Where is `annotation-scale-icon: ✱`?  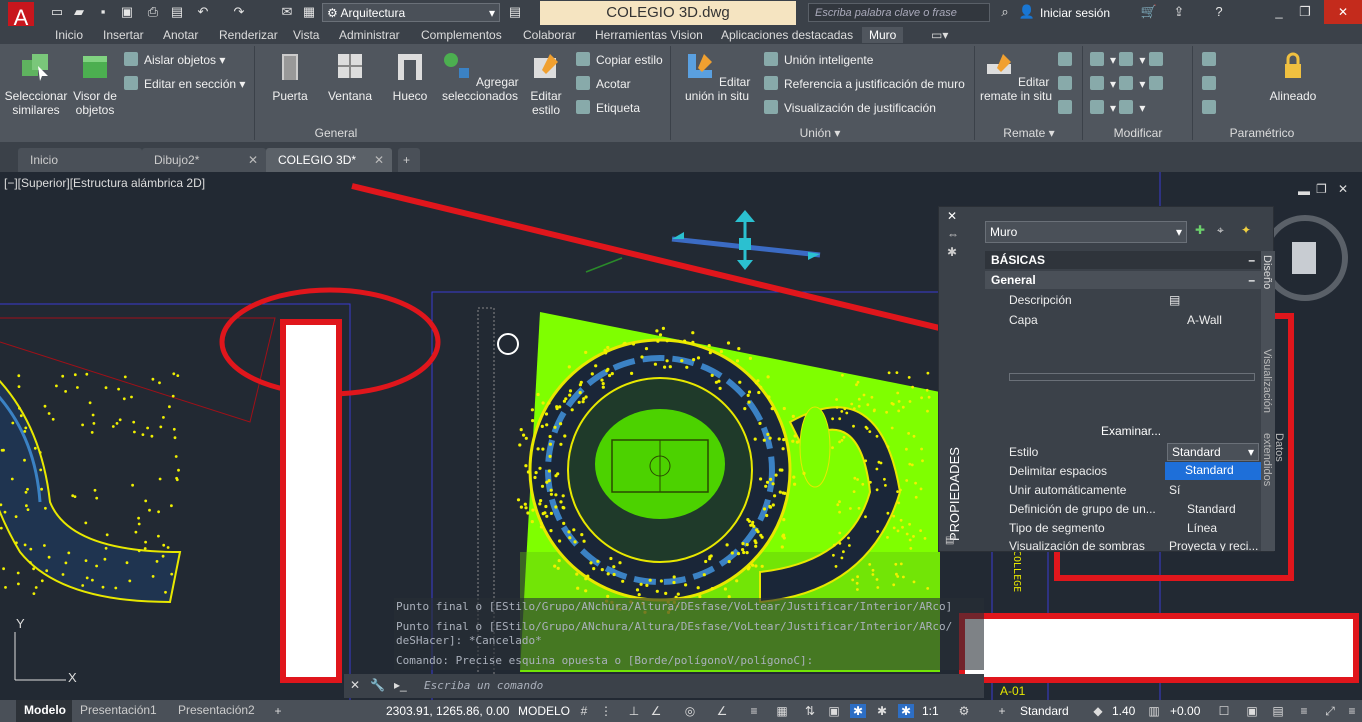 annotation-scale-icon: ✱ is located at coordinates (906, 711).